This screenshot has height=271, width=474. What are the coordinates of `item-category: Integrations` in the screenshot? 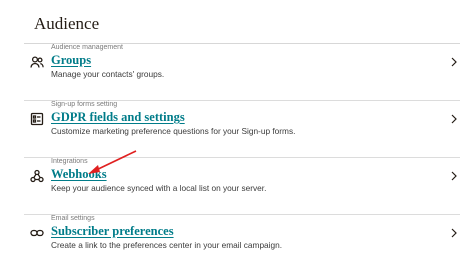 It's located at (69, 161).